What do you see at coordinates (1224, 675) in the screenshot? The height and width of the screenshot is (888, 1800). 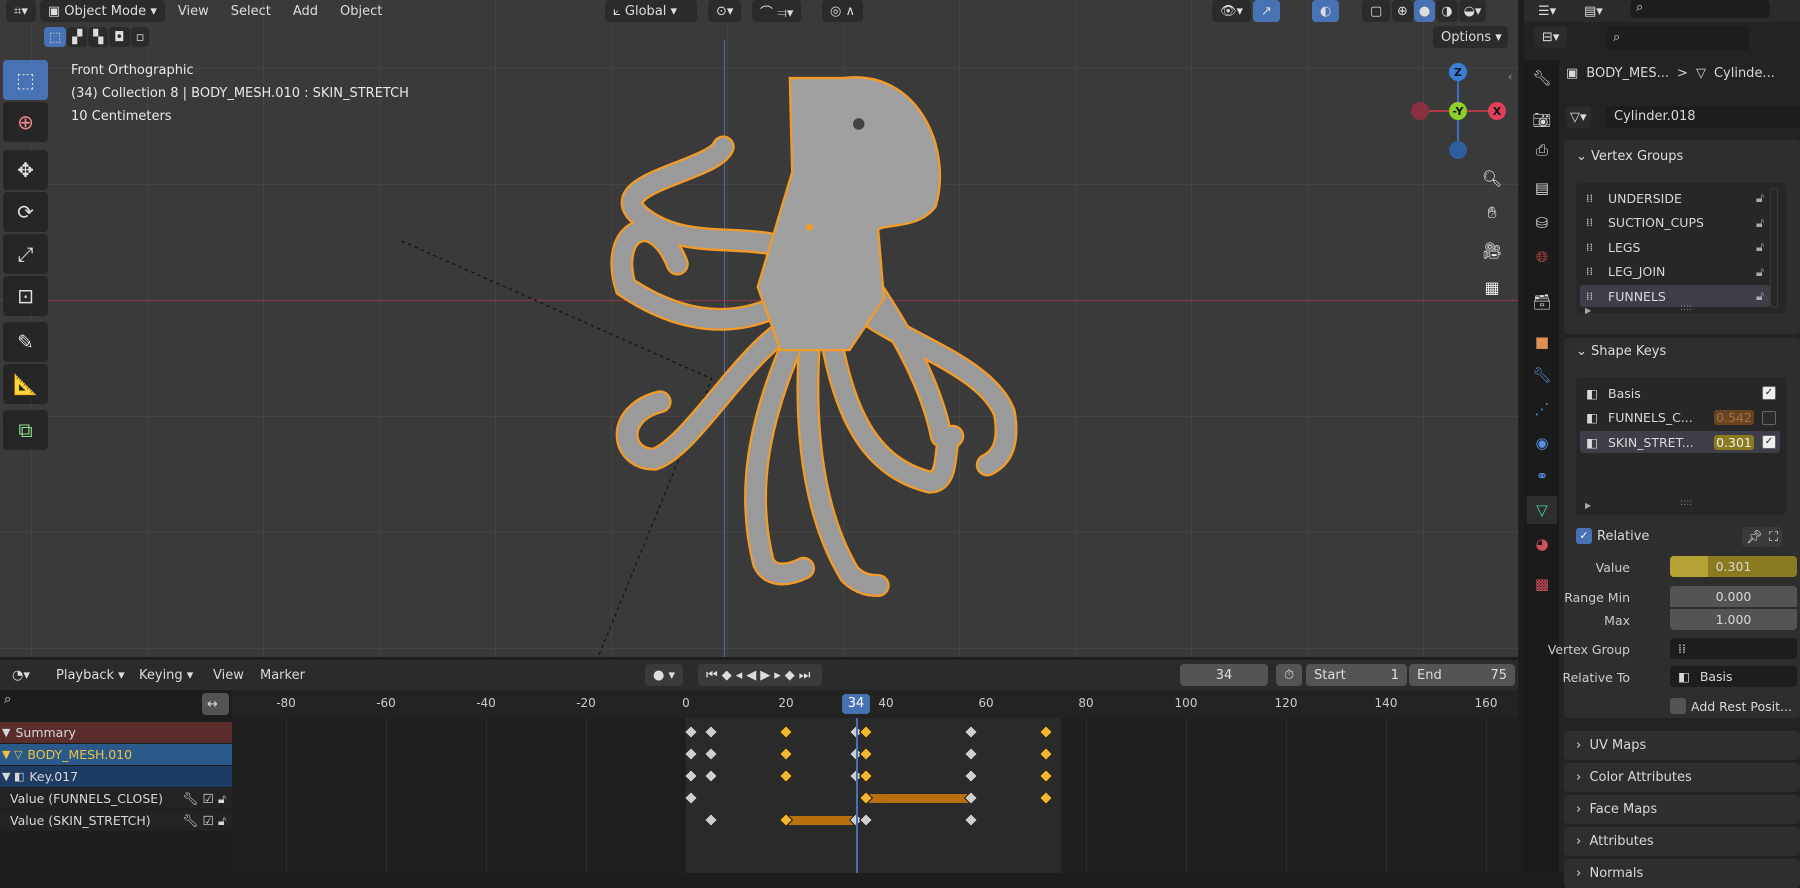 I see `current-frame-field: 34` at bounding box center [1224, 675].